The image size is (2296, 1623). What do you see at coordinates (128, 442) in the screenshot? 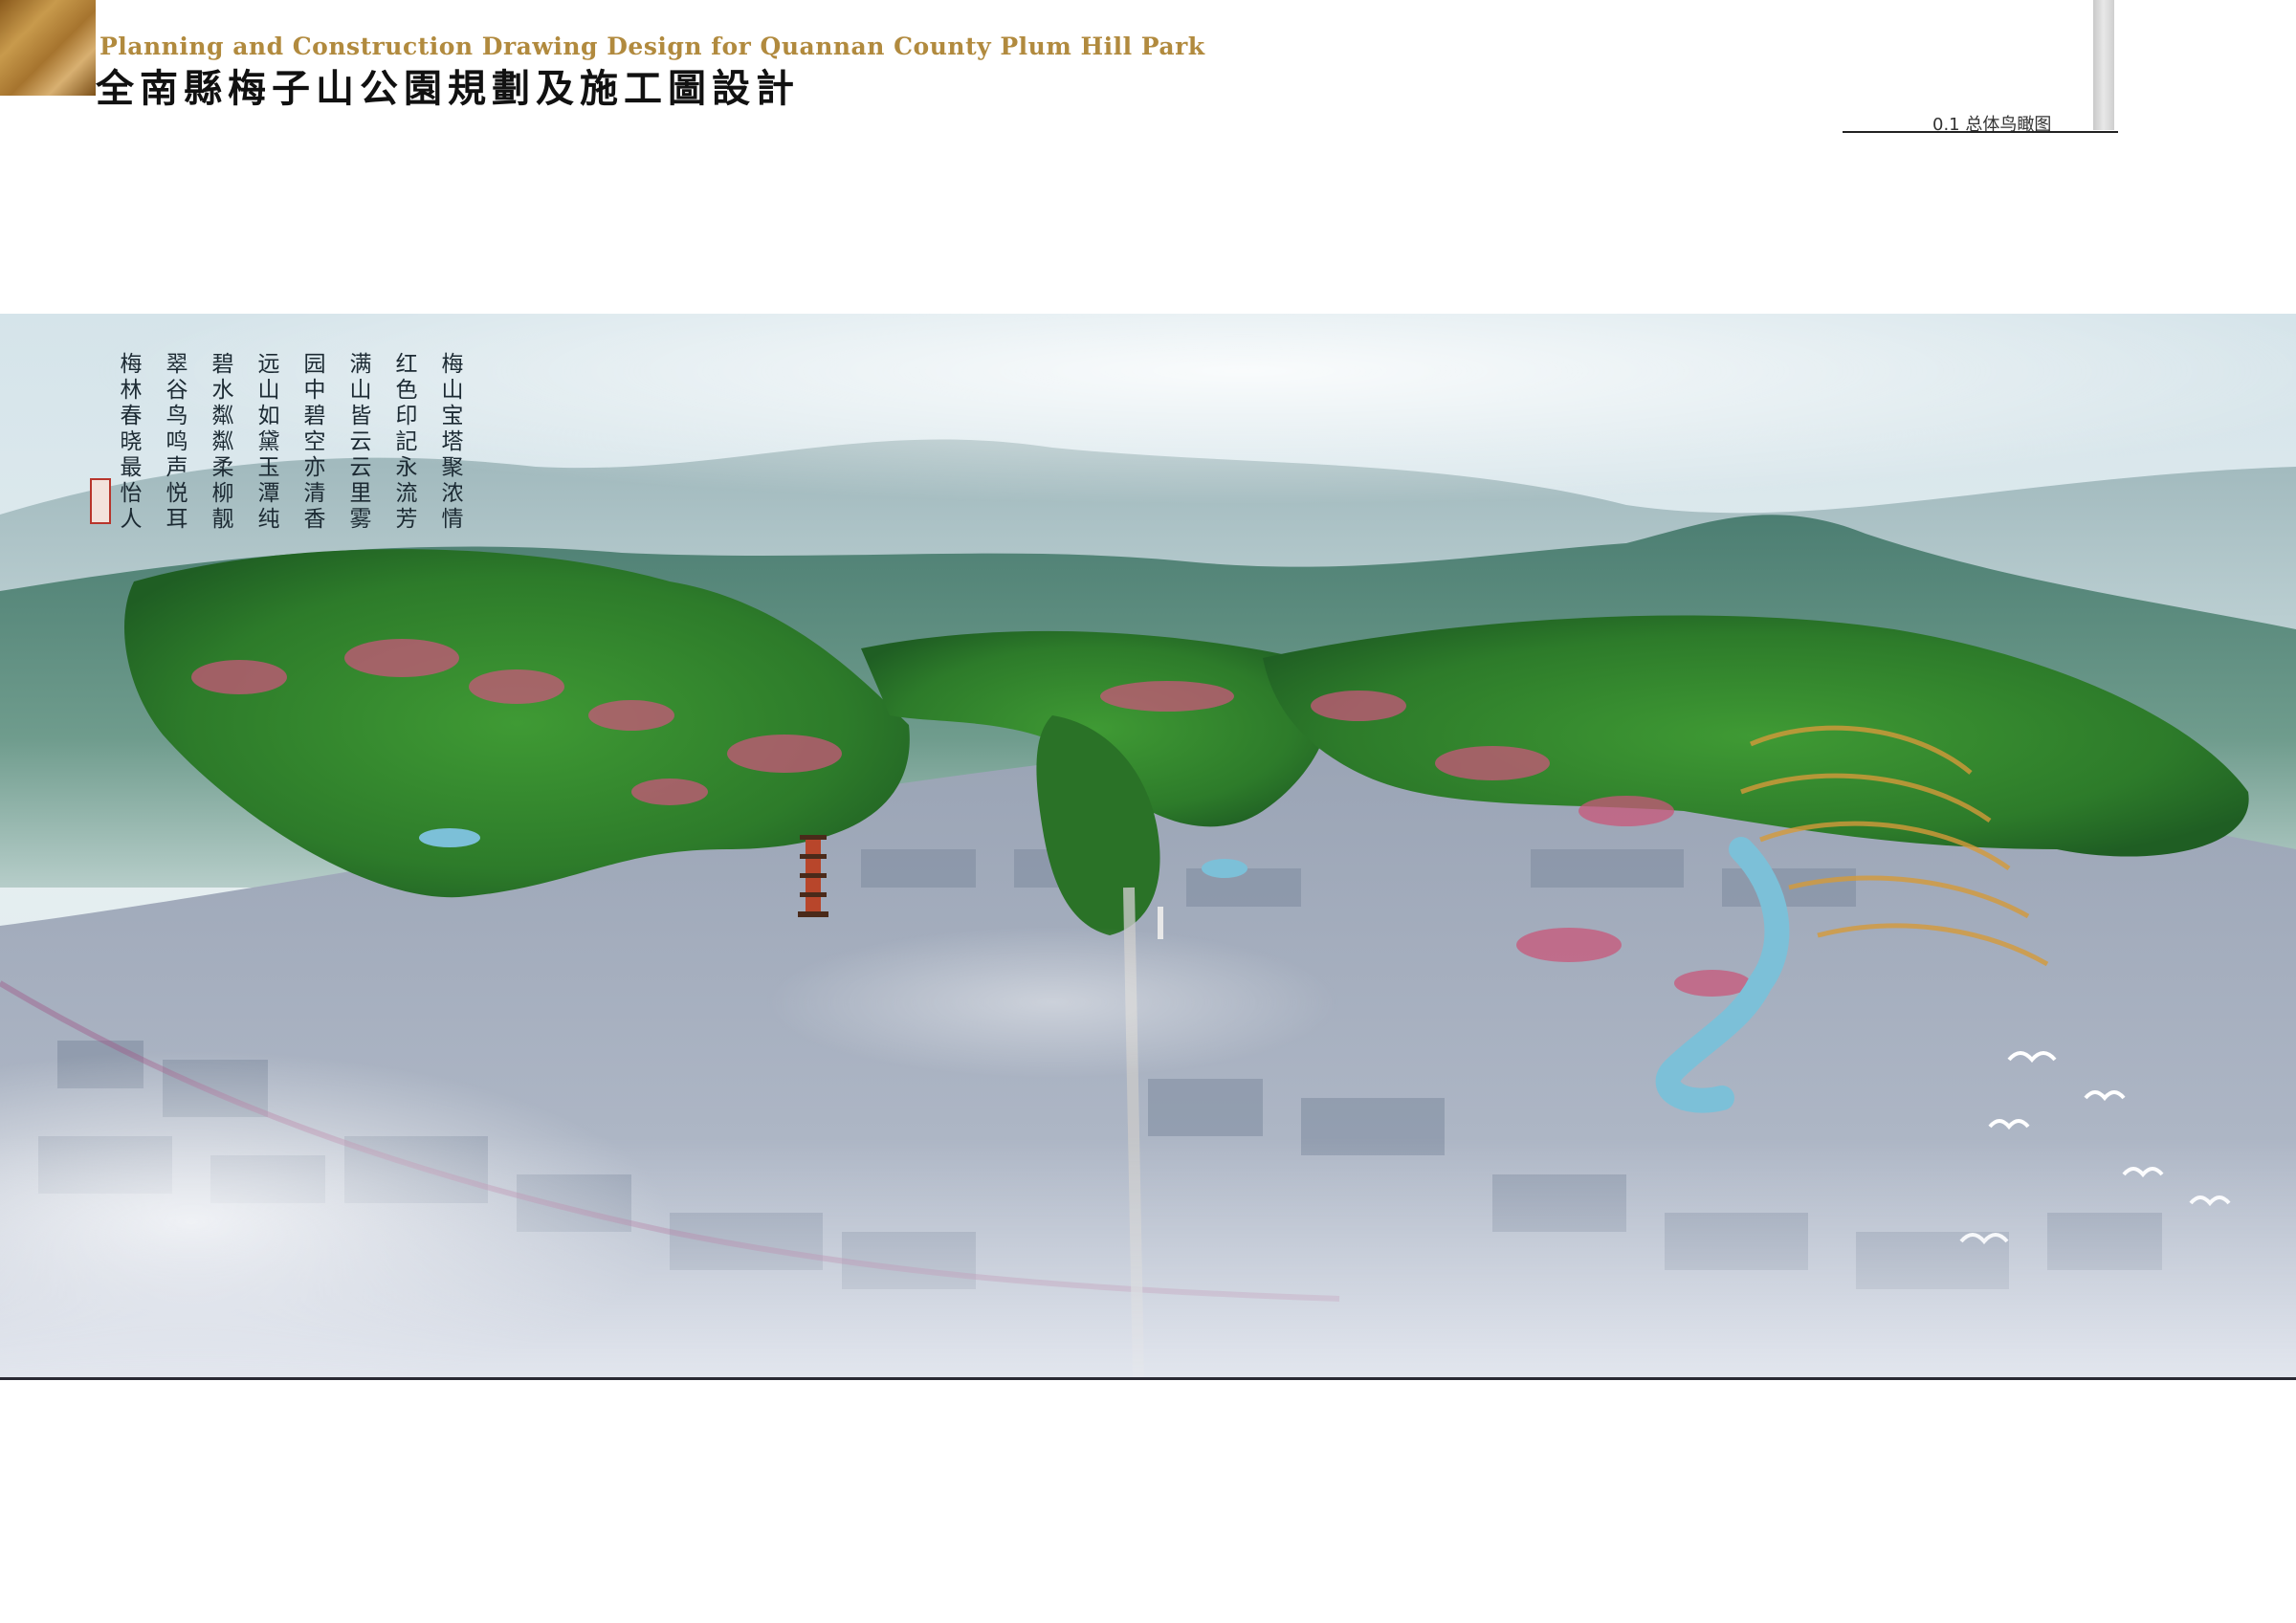
I see `poem-line: 梅林春晓最怡人` at bounding box center [128, 442].